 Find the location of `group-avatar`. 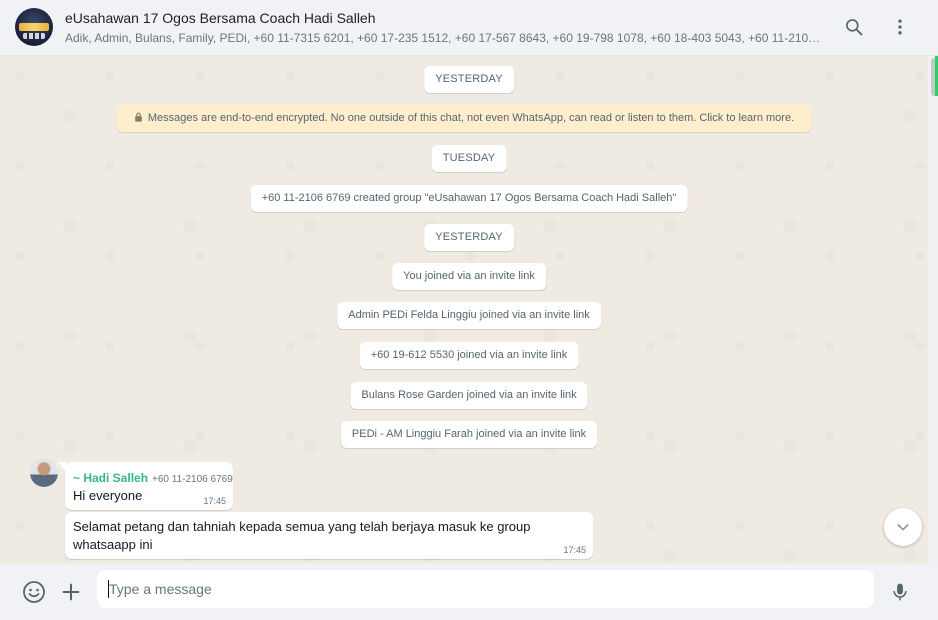

group-avatar is located at coordinates (34, 27).